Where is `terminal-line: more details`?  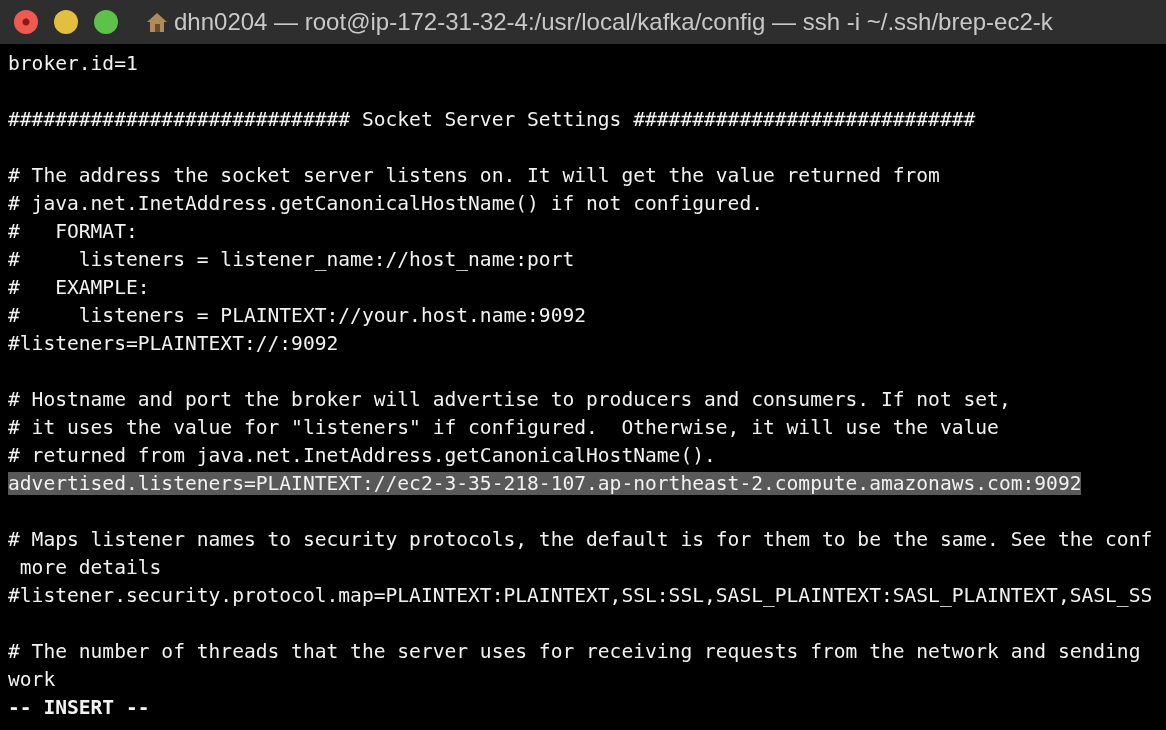
terminal-line: more details is located at coordinates (90, 567).